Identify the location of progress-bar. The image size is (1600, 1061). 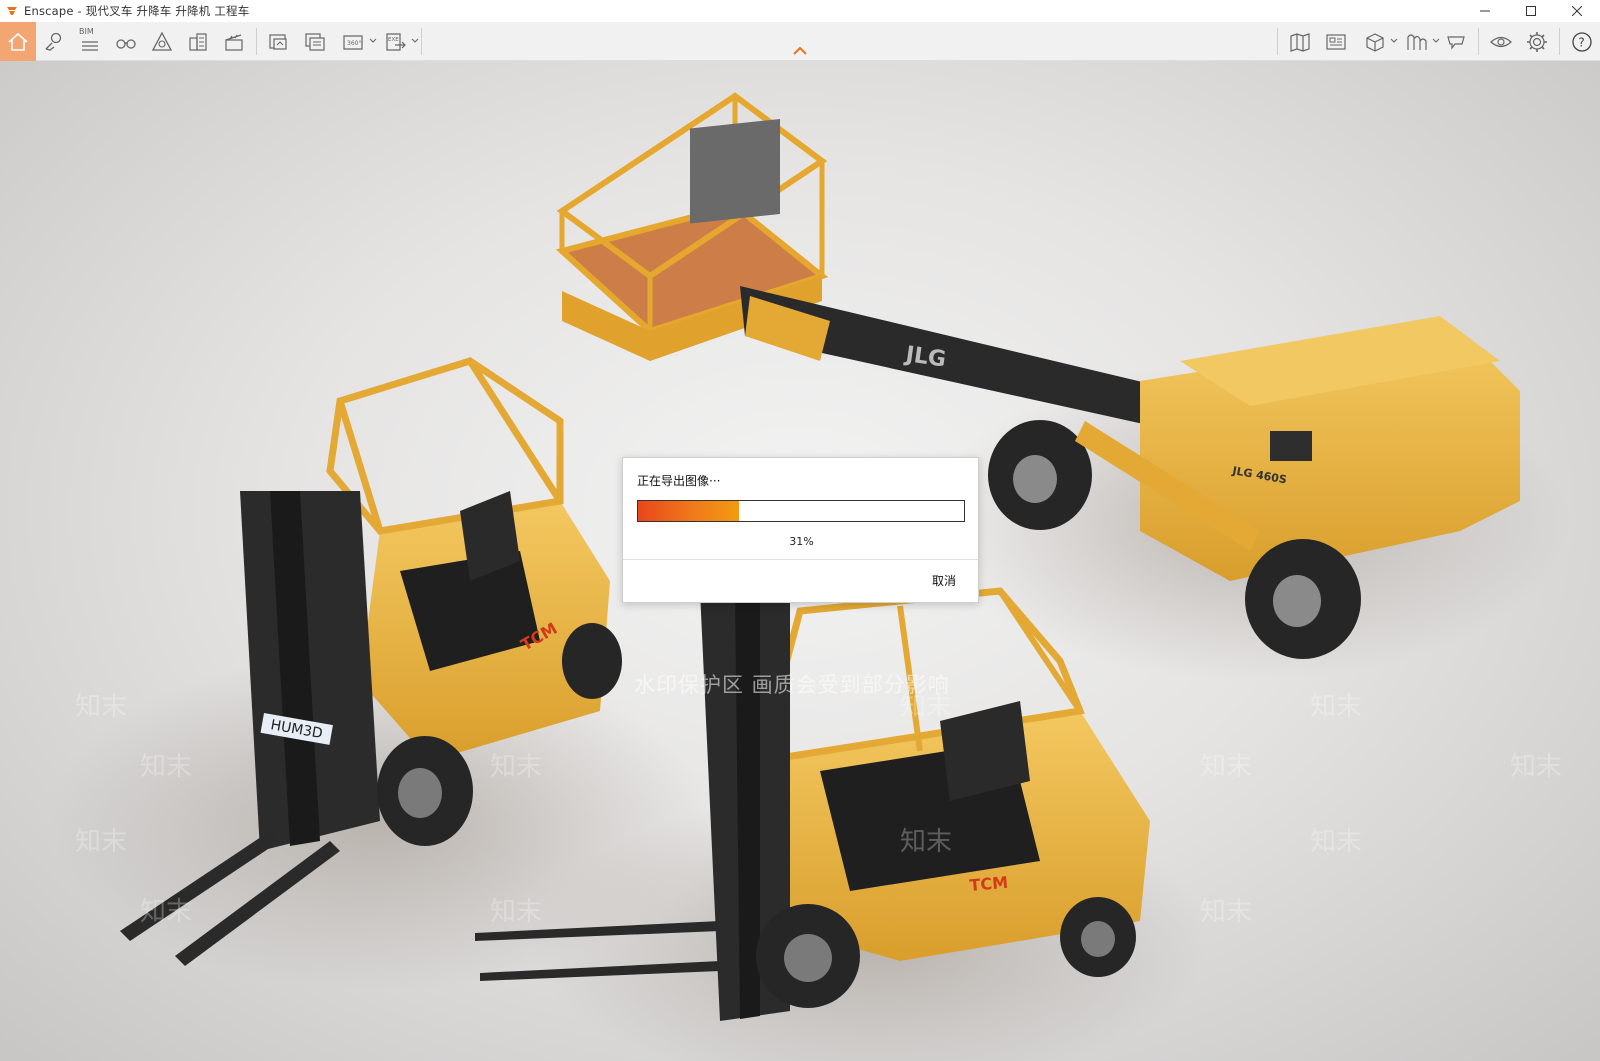
(801, 511).